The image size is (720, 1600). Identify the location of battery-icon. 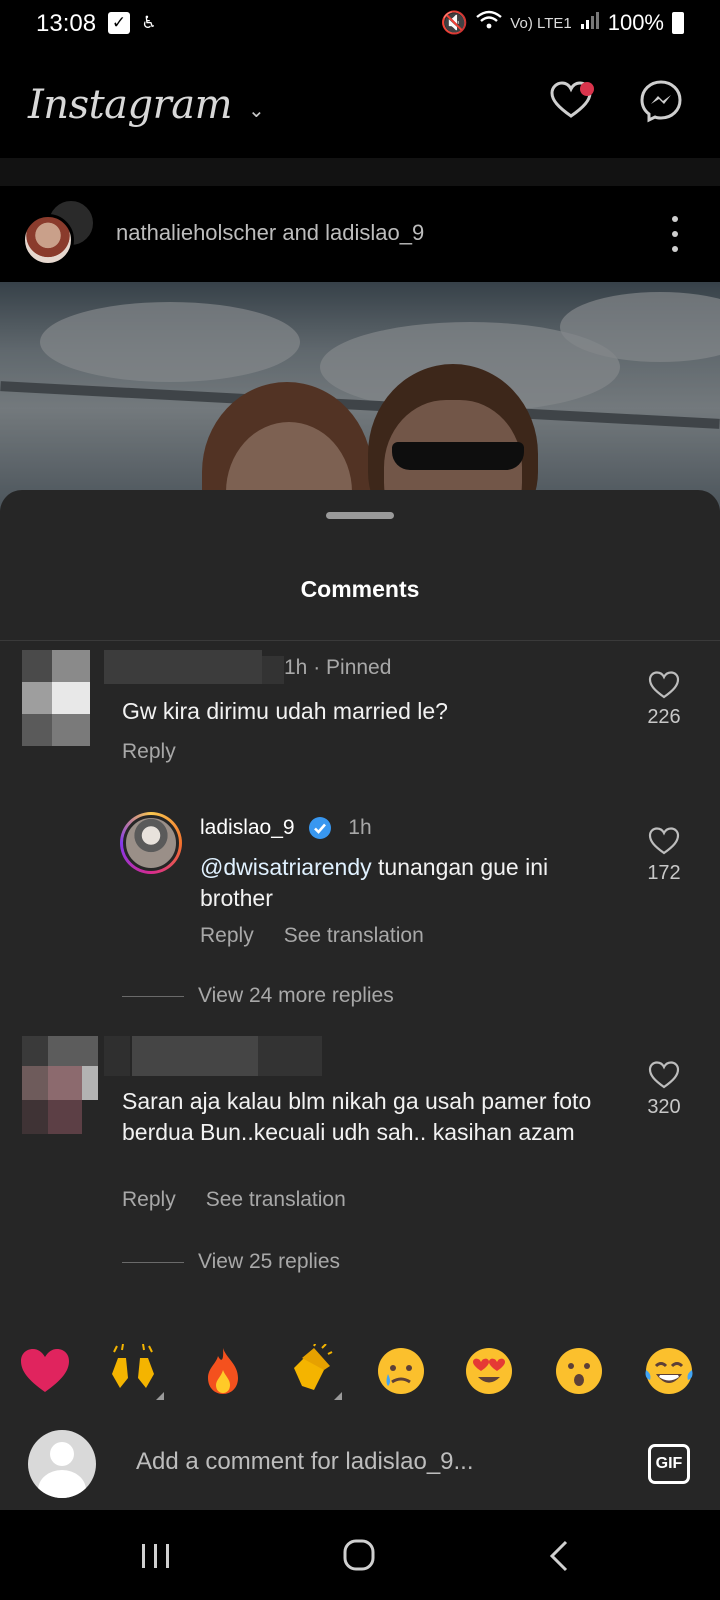
(678, 23).